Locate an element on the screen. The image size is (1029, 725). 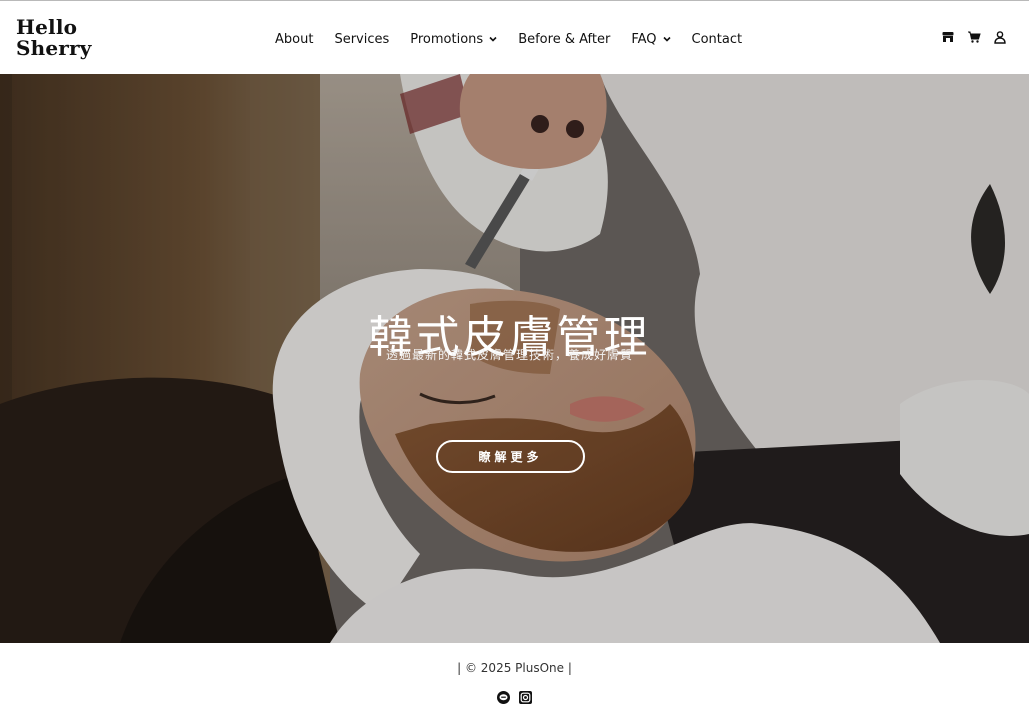
store-icon is located at coordinates (948, 37).